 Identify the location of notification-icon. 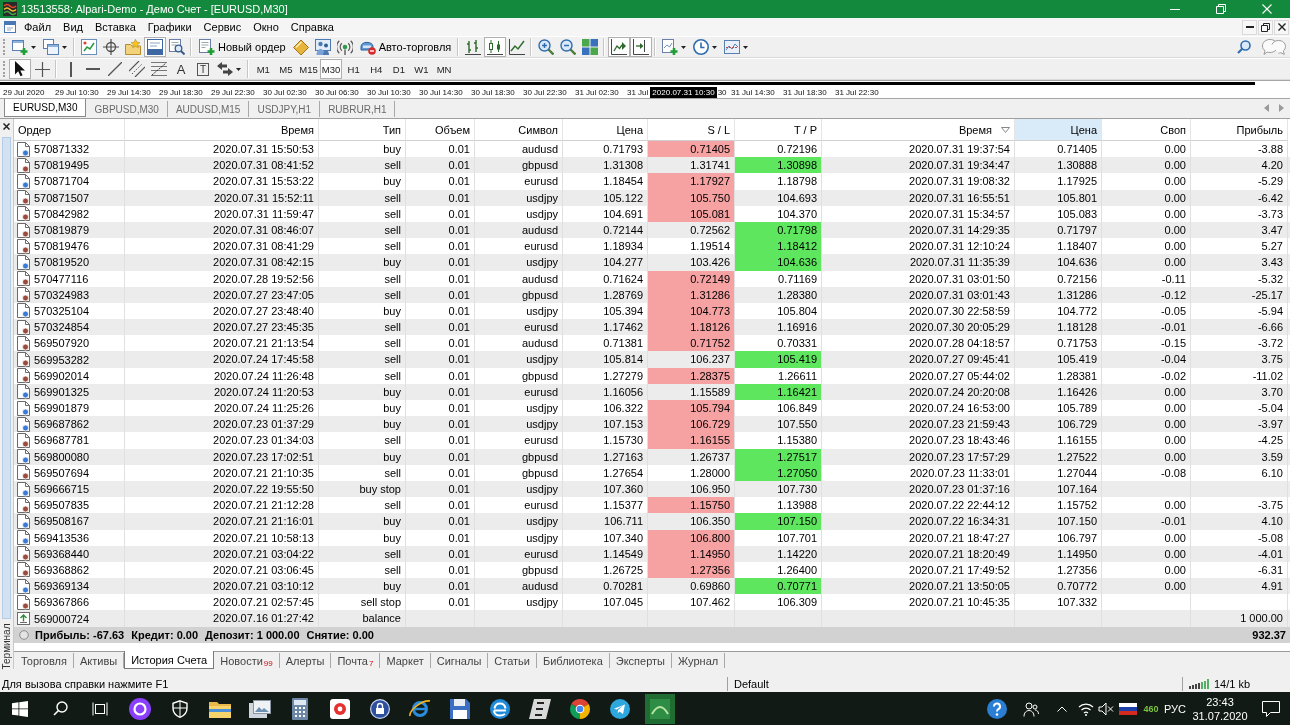
(1271, 708).